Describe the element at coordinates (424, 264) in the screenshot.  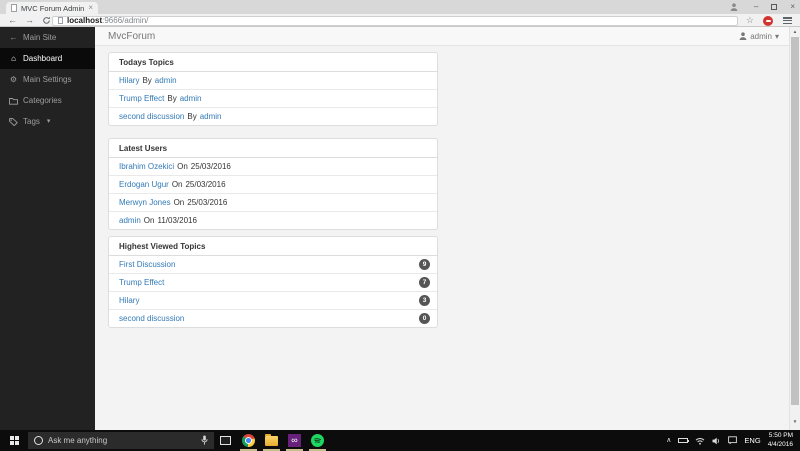
I see `view-count-badge: 9` at that location.